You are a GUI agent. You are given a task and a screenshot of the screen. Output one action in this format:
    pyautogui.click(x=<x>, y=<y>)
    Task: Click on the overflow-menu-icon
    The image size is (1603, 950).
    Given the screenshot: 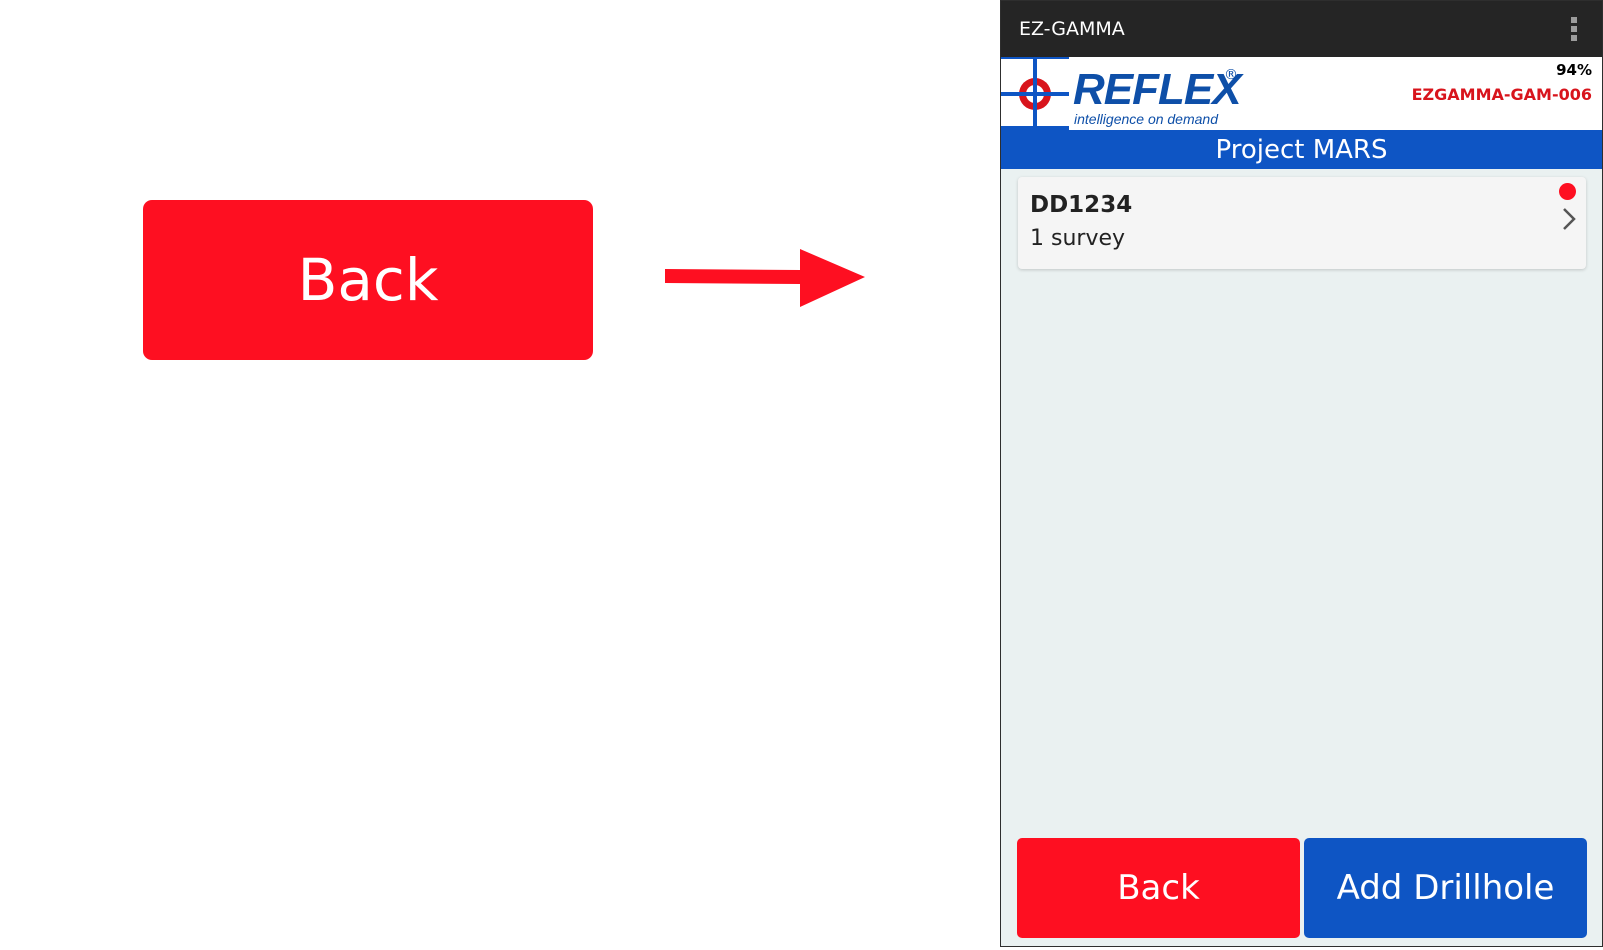 What is the action you would take?
    pyautogui.click(x=1574, y=29)
    